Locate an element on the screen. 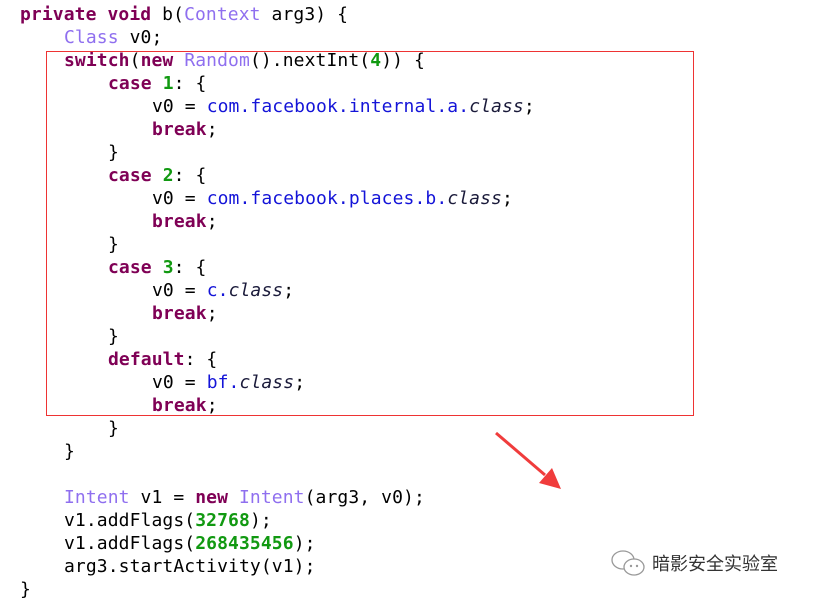  watermark: 暗影安全实验室 is located at coordinates (694, 563).